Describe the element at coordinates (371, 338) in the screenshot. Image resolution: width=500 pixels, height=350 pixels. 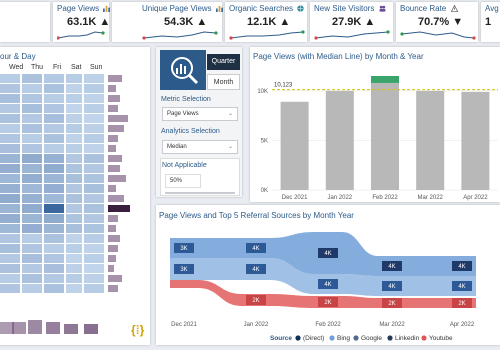
I see `legend-label: Google` at that location.